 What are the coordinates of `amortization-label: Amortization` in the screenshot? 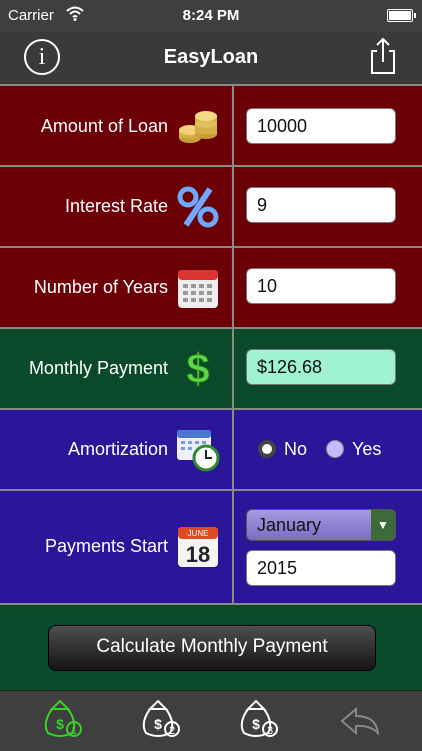 It's located at (117, 449).